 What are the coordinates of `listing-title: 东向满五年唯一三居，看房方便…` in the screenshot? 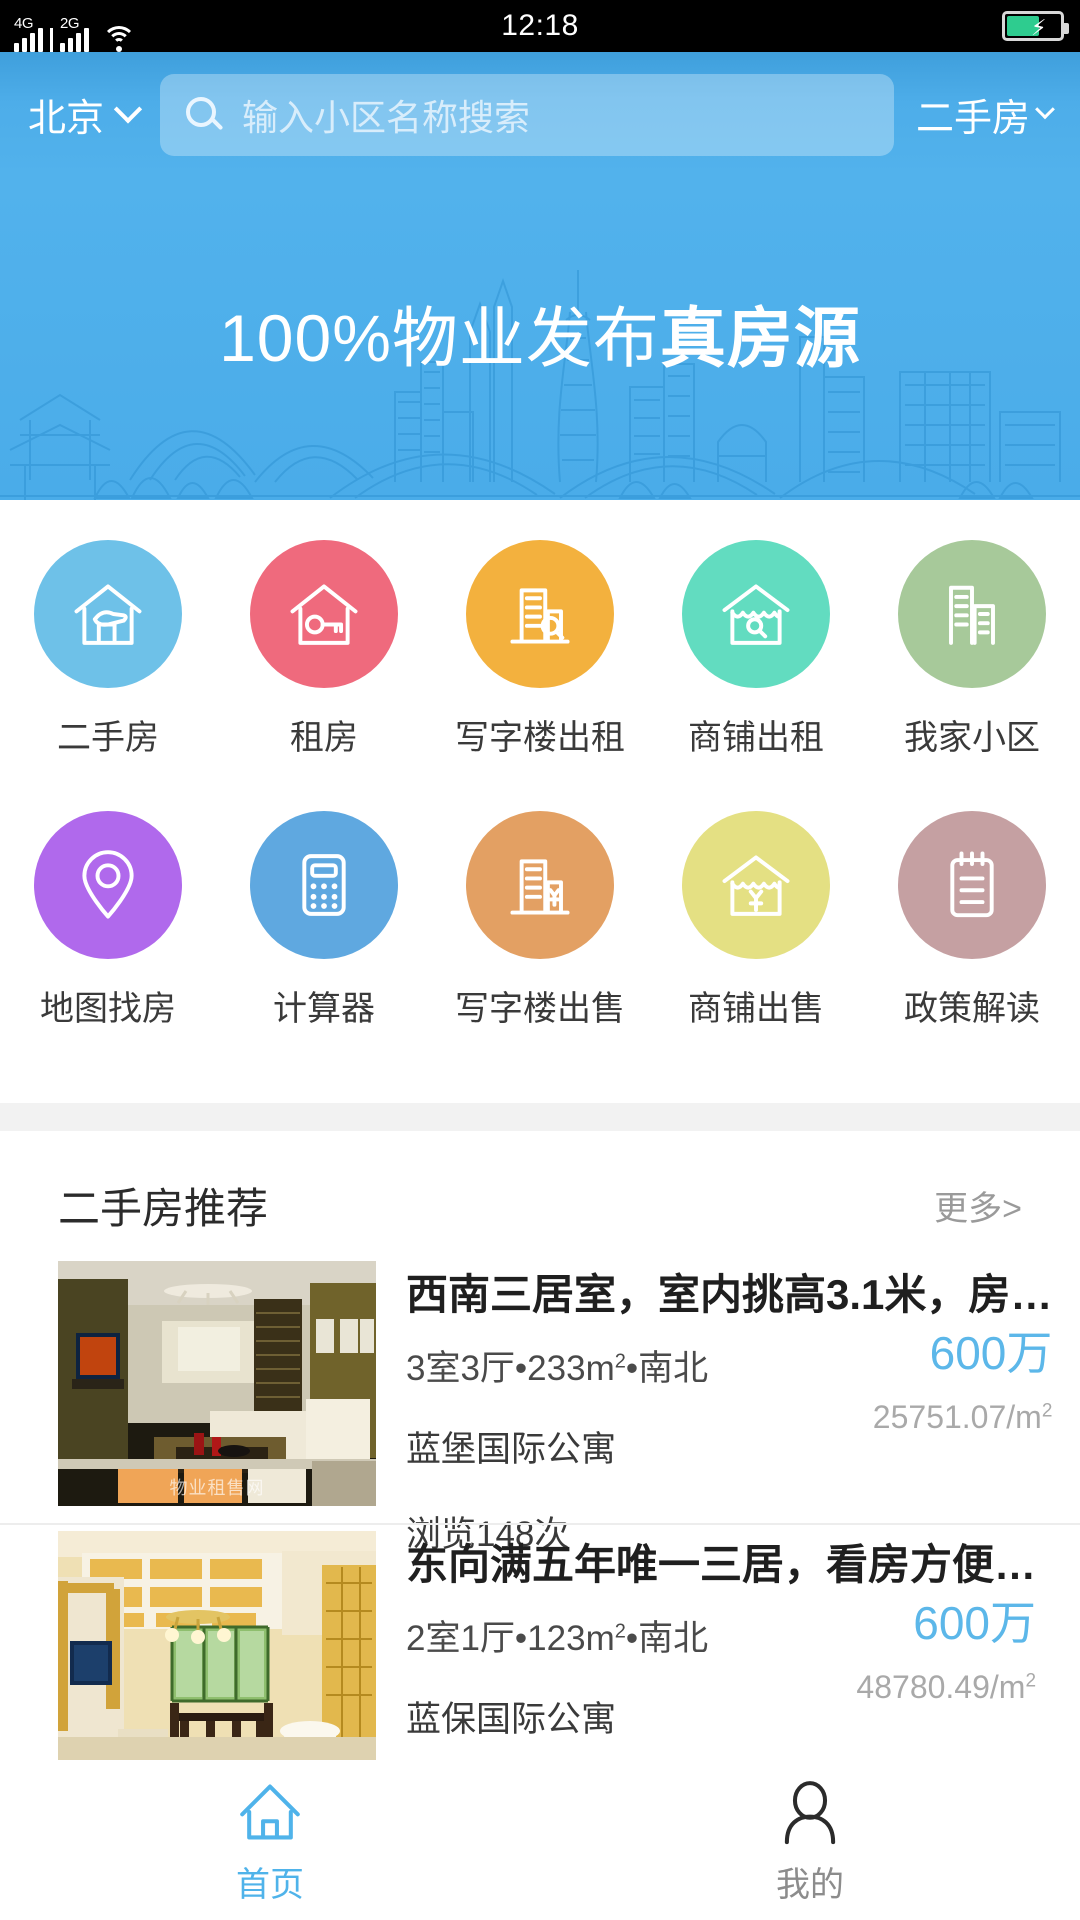 It's located at (721, 1564).